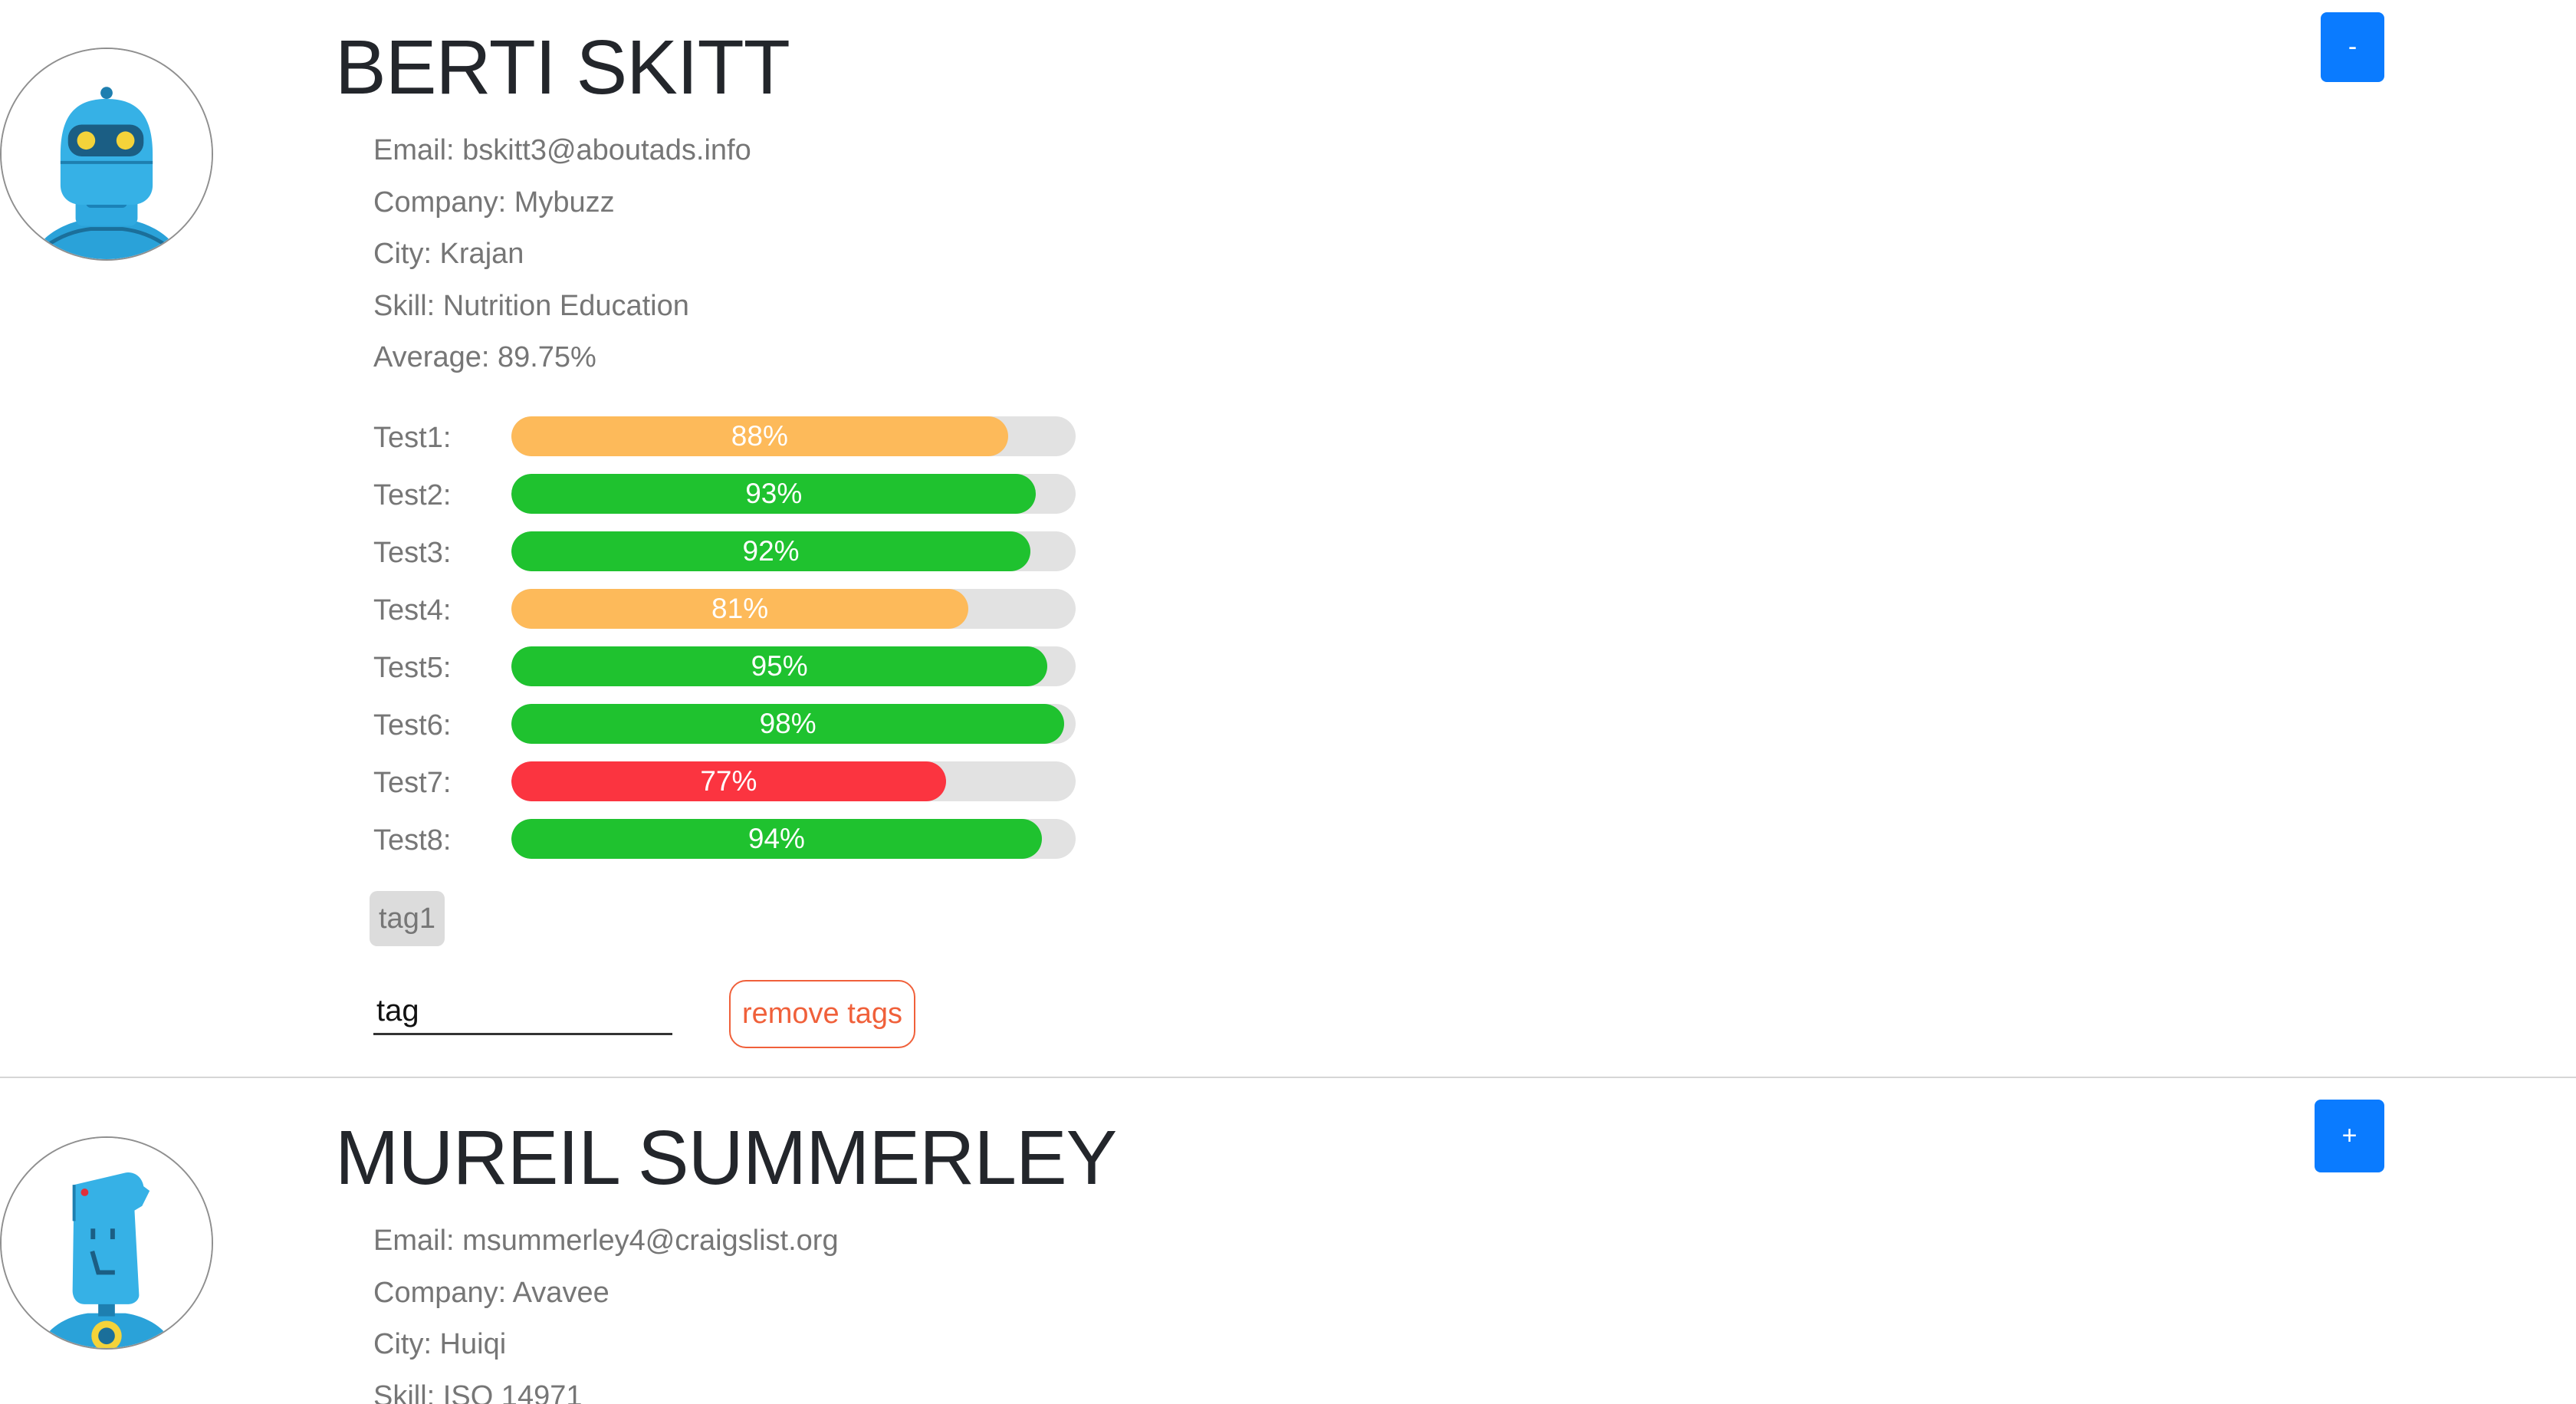  I want to click on progress-value: 77%, so click(729, 781).